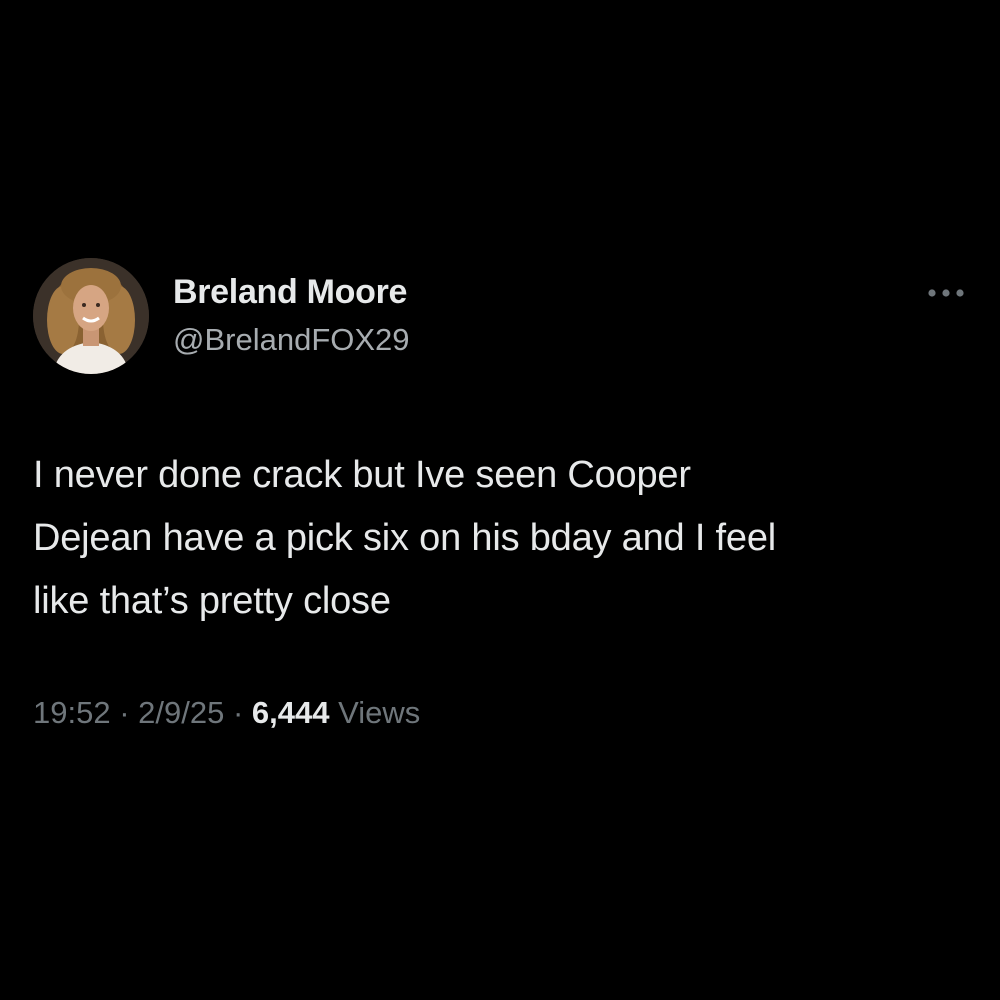  What do you see at coordinates (181, 712) in the screenshot?
I see `tweet-date: 2/9/25` at bounding box center [181, 712].